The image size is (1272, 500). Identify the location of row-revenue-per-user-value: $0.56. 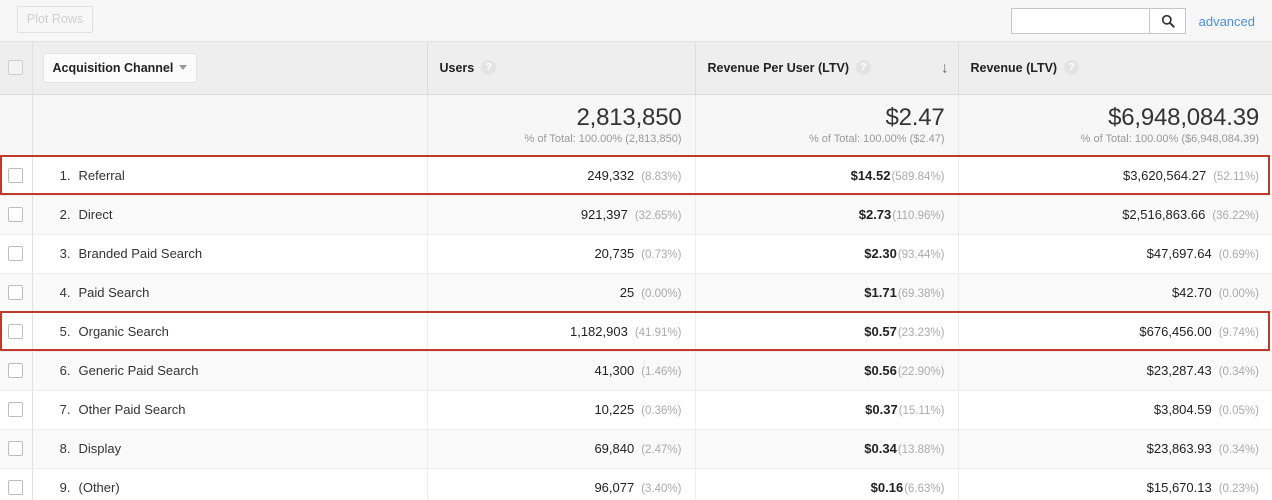
(880, 370).